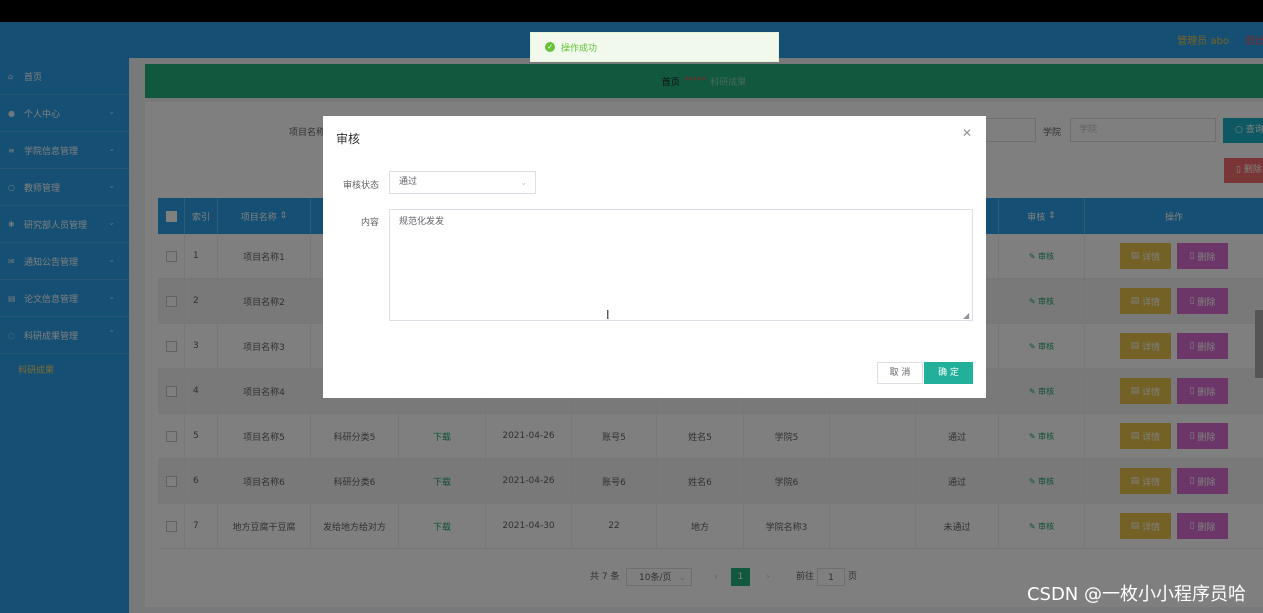 This screenshot has width=1263, height=613. Describe the element at coordinates (608, 315) in the screenshot. I see `text-cursor-icon: I` at that location.